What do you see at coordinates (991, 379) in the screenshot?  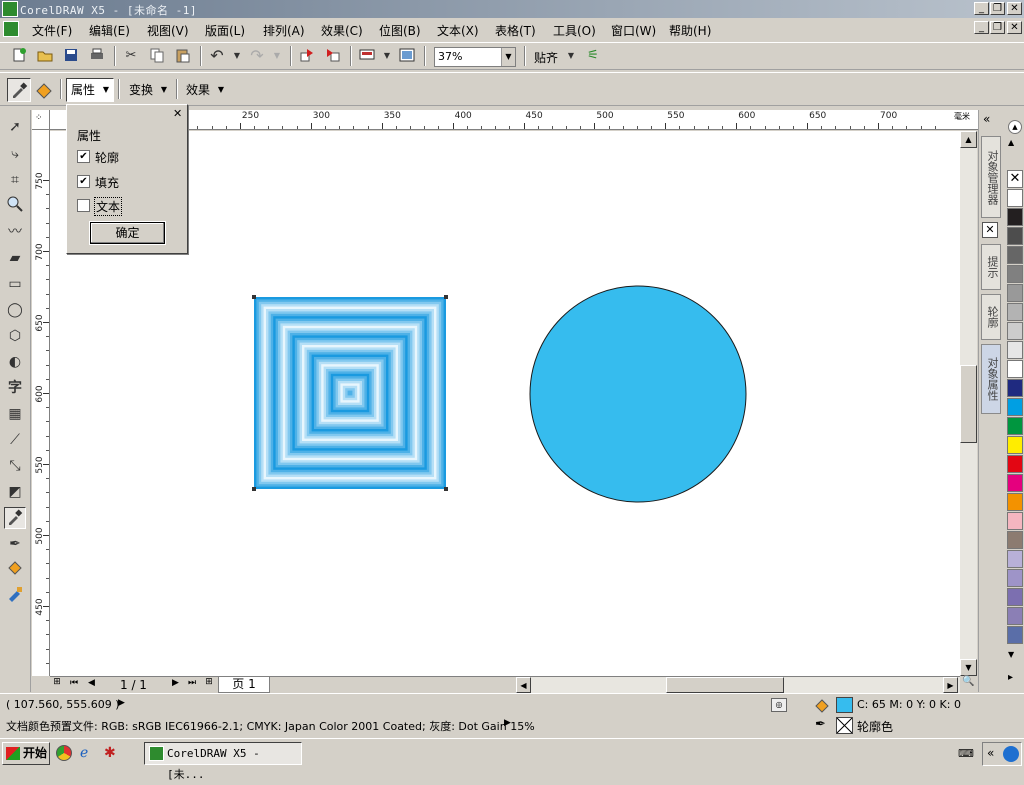 I see `docker-tab-object-properties: 对象属性` at bounding box center [991, 379].